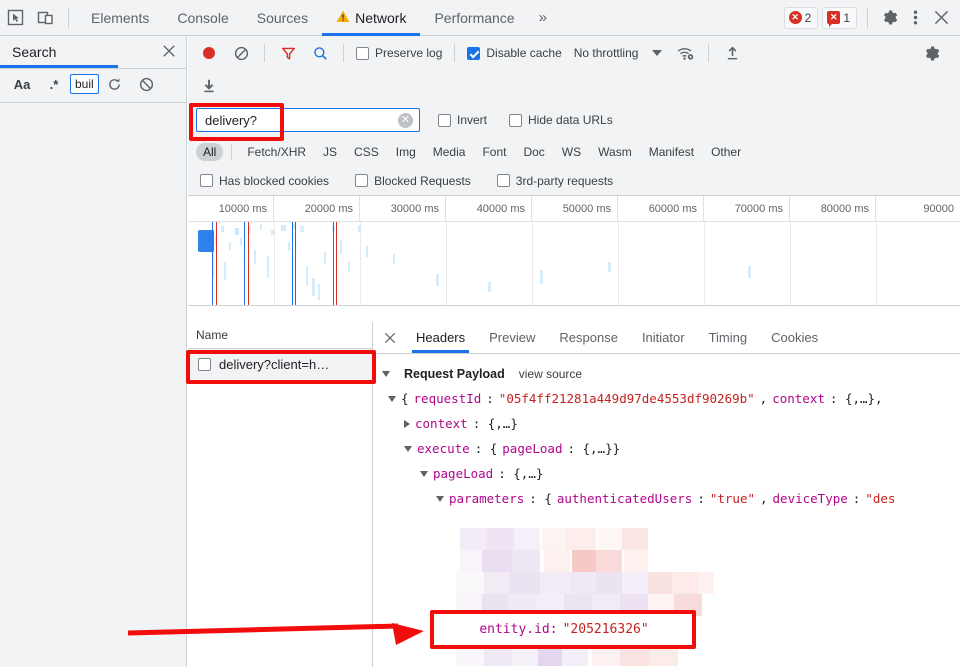 The image size is (960, 667). Describe the element at coordinates (330, 152) in the screenshot. I see `type-filter-js: JS` at that location.